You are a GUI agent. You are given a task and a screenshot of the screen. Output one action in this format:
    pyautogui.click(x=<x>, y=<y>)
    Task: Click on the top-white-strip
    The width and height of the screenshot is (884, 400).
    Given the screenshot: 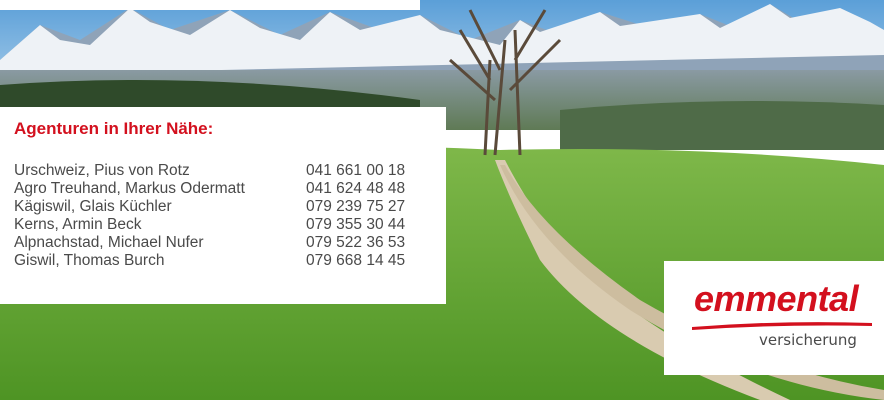 What is the action you would take?
    pyautogui.click(x=210, y=5)
    